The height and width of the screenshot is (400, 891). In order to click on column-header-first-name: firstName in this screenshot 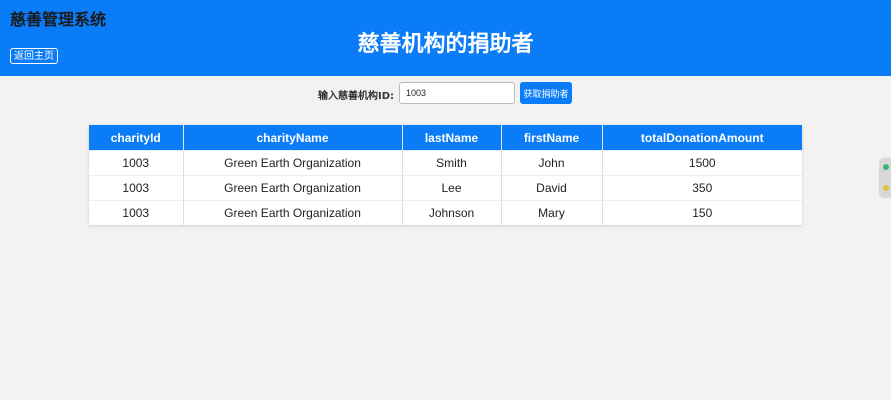, I will do `click(552, 138)`.